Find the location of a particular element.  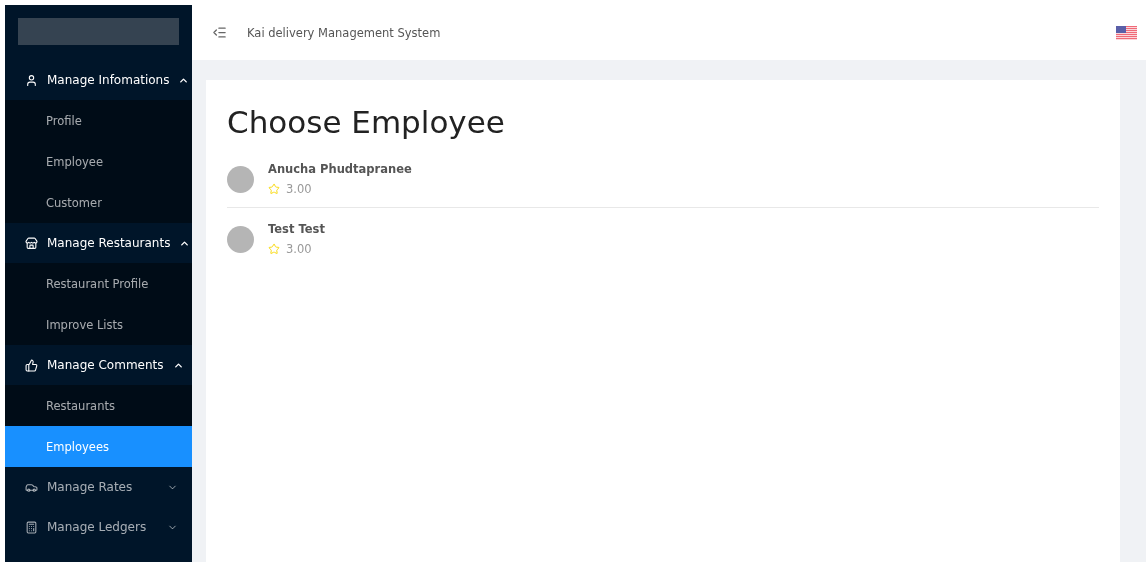

employee-name: Anucha Phudtapranee is located at coordinates (340, 169).